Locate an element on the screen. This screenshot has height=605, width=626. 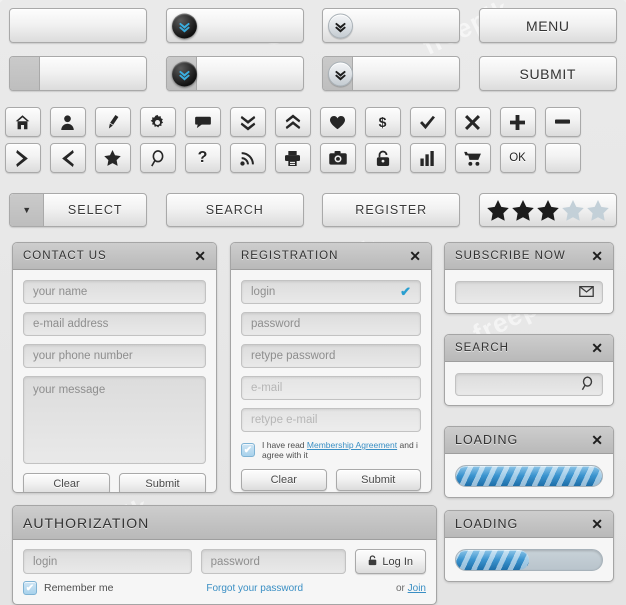
or-label: or is located at coordinates (401, 588).